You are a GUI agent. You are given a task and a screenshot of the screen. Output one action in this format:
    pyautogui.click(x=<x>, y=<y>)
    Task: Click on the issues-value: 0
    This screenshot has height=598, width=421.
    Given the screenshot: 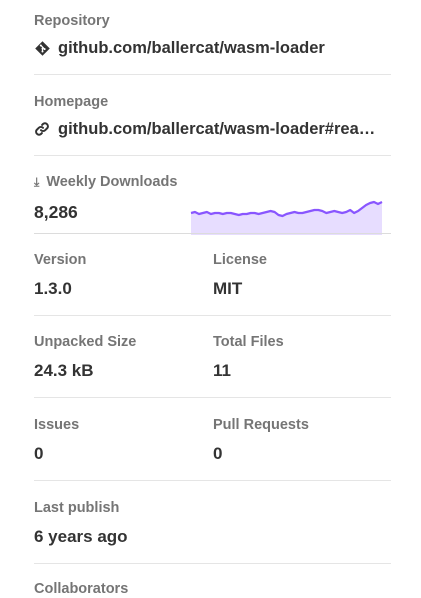 What is the action you would take?
    pyautogui.click(x=56, y=454)
    